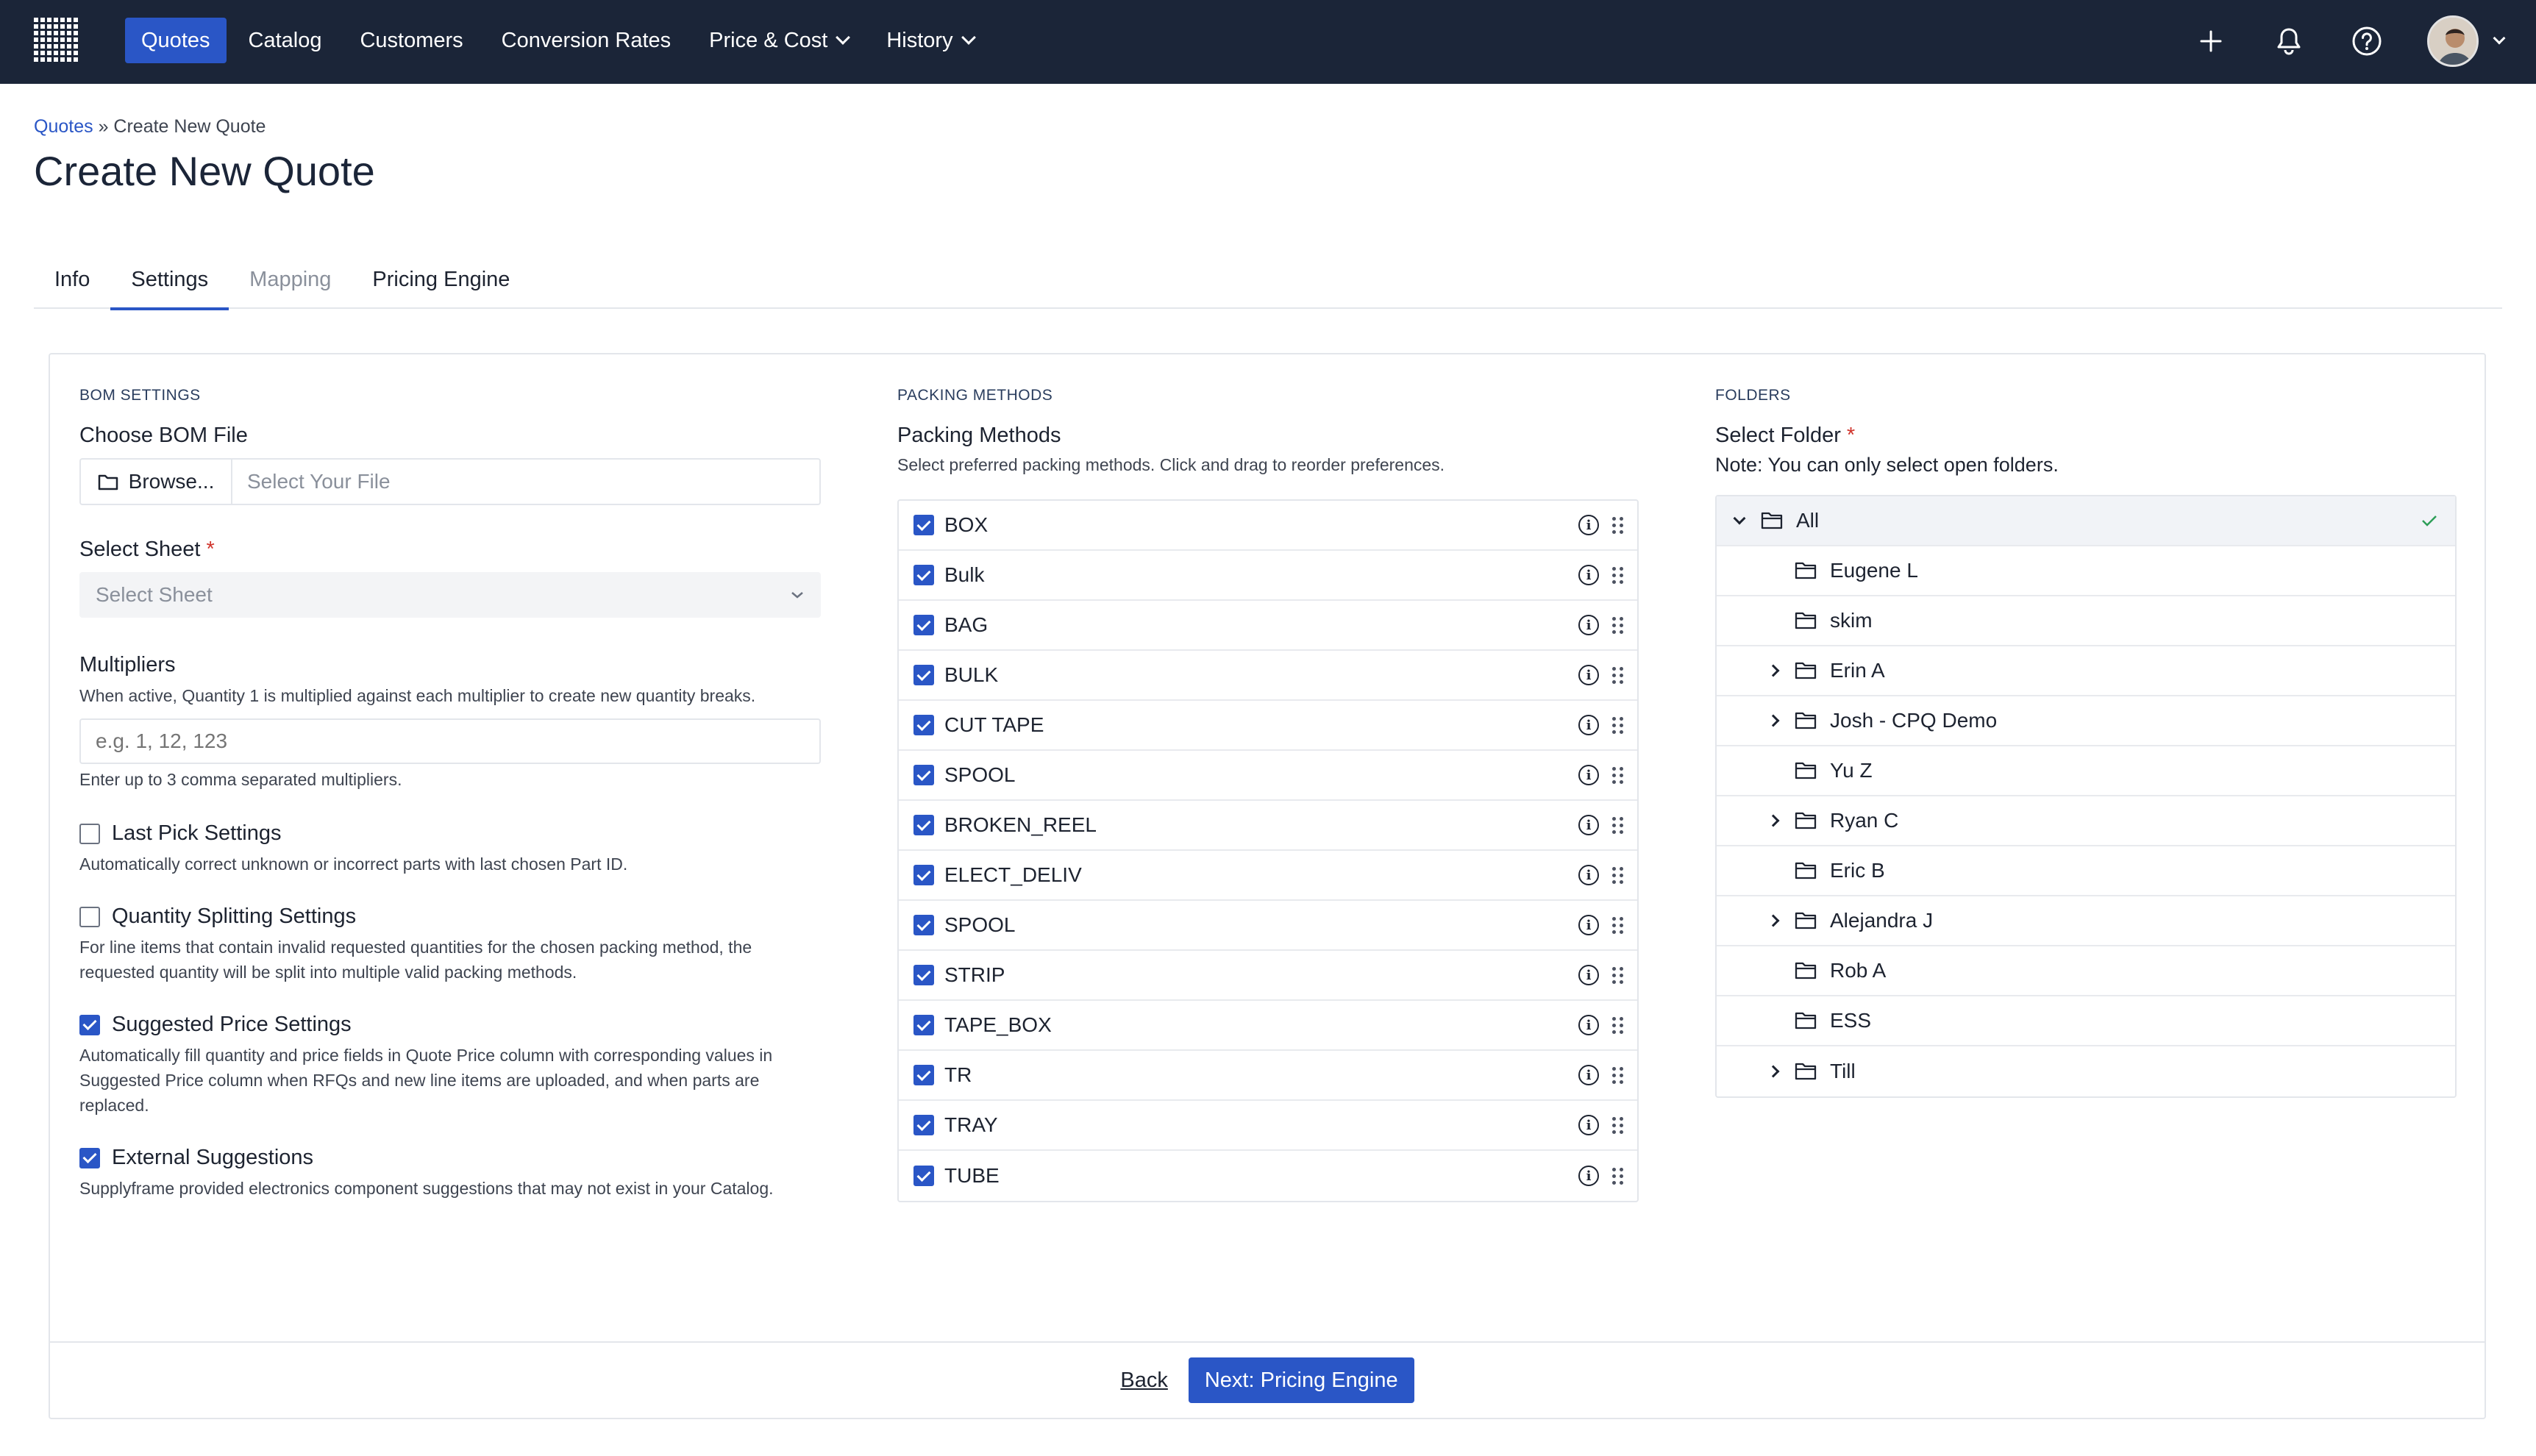  Describe the element at coordinates (1268, 676) in the screenshot. I see `packing-method-row: BULK i` at that location.